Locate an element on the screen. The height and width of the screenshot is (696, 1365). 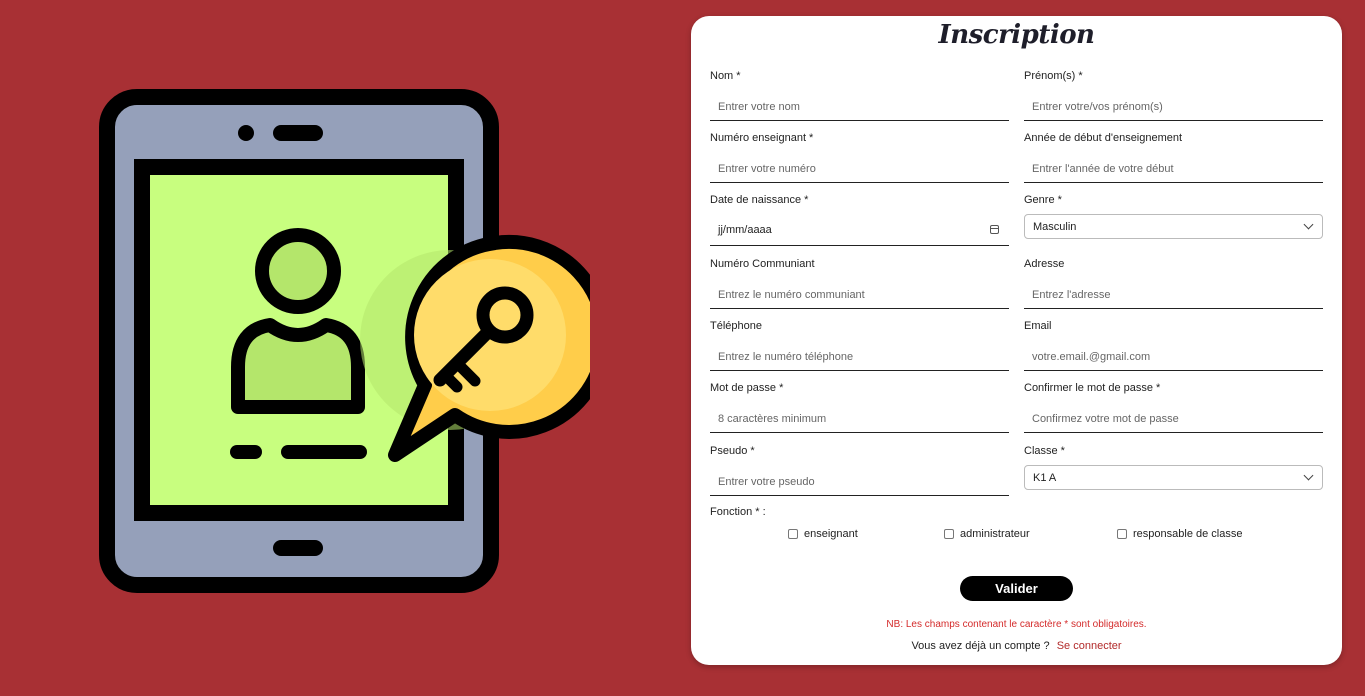
email-input is located at coordinates (1173, 357).